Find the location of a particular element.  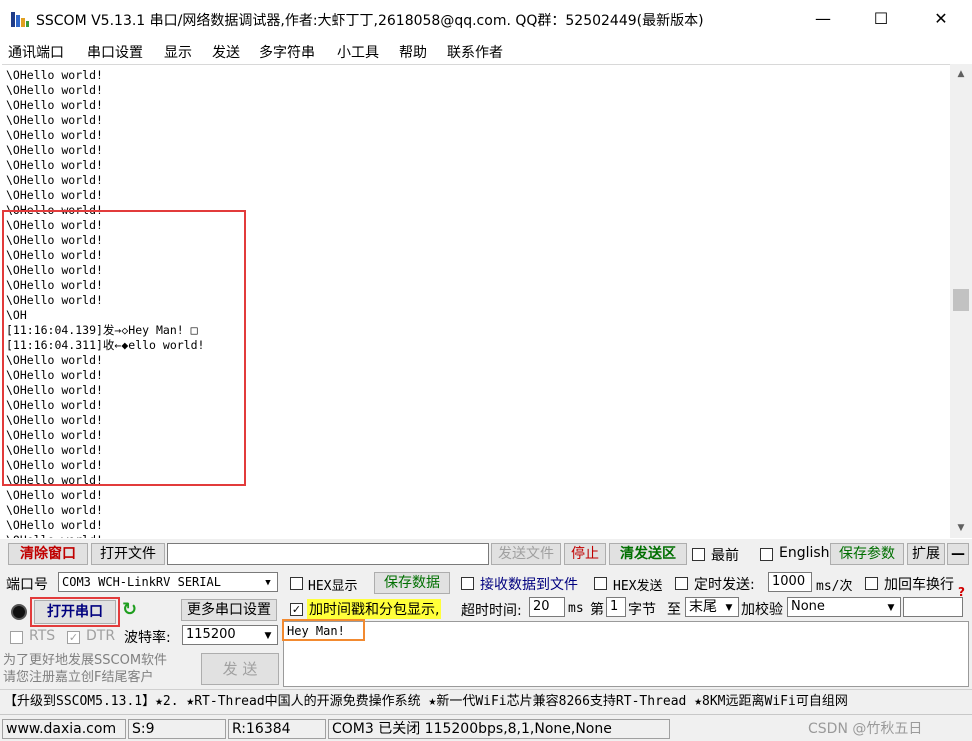

highlight-box-red is located at coordinates (124, 348).